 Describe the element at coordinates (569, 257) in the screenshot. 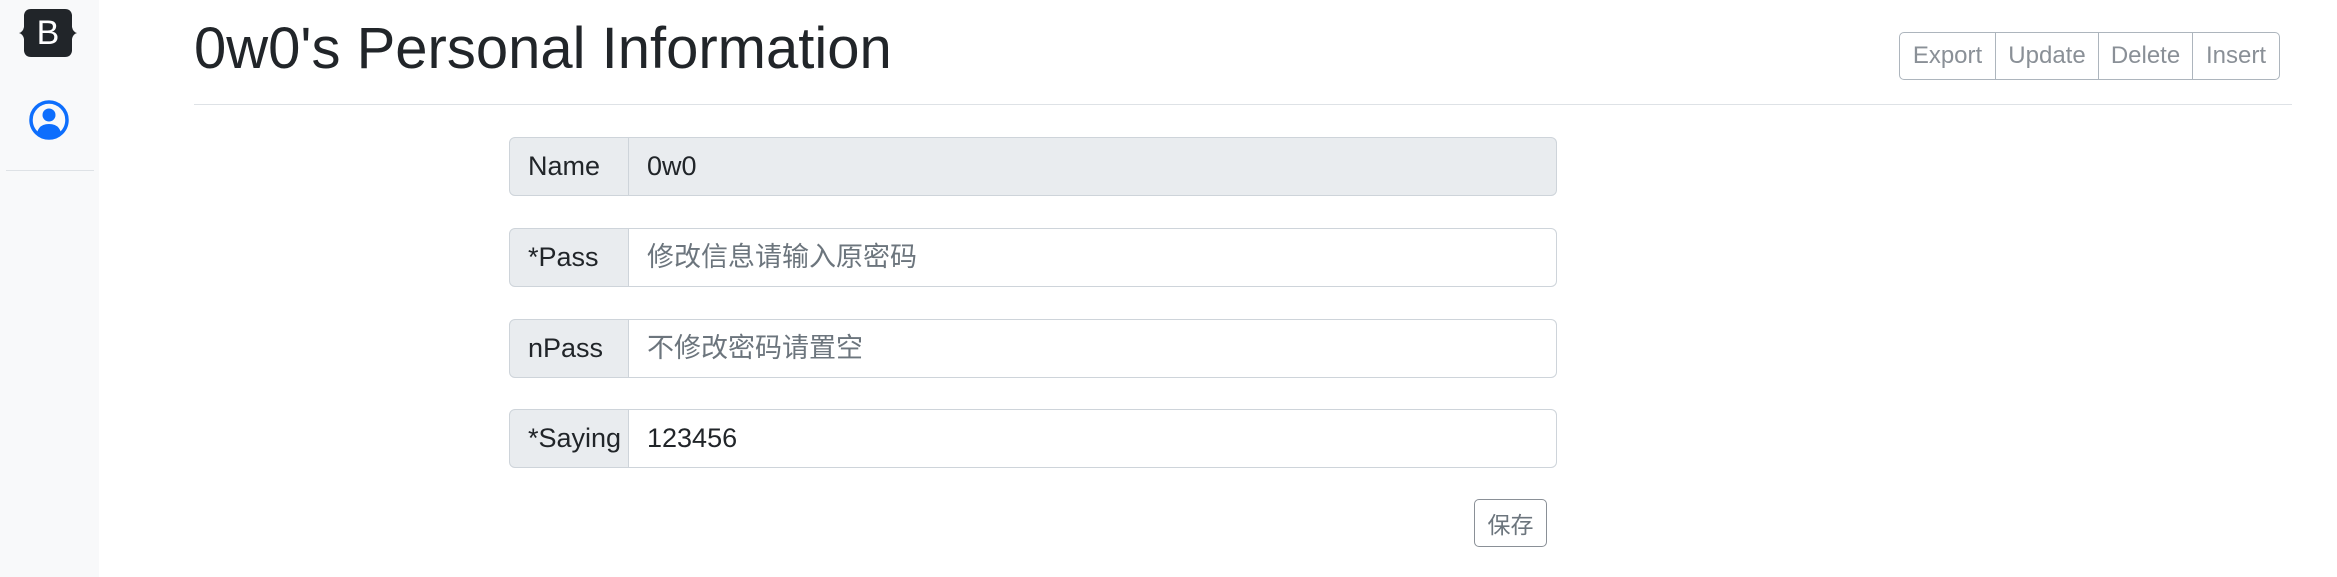

I see `pass-label: *Pass` at that location.